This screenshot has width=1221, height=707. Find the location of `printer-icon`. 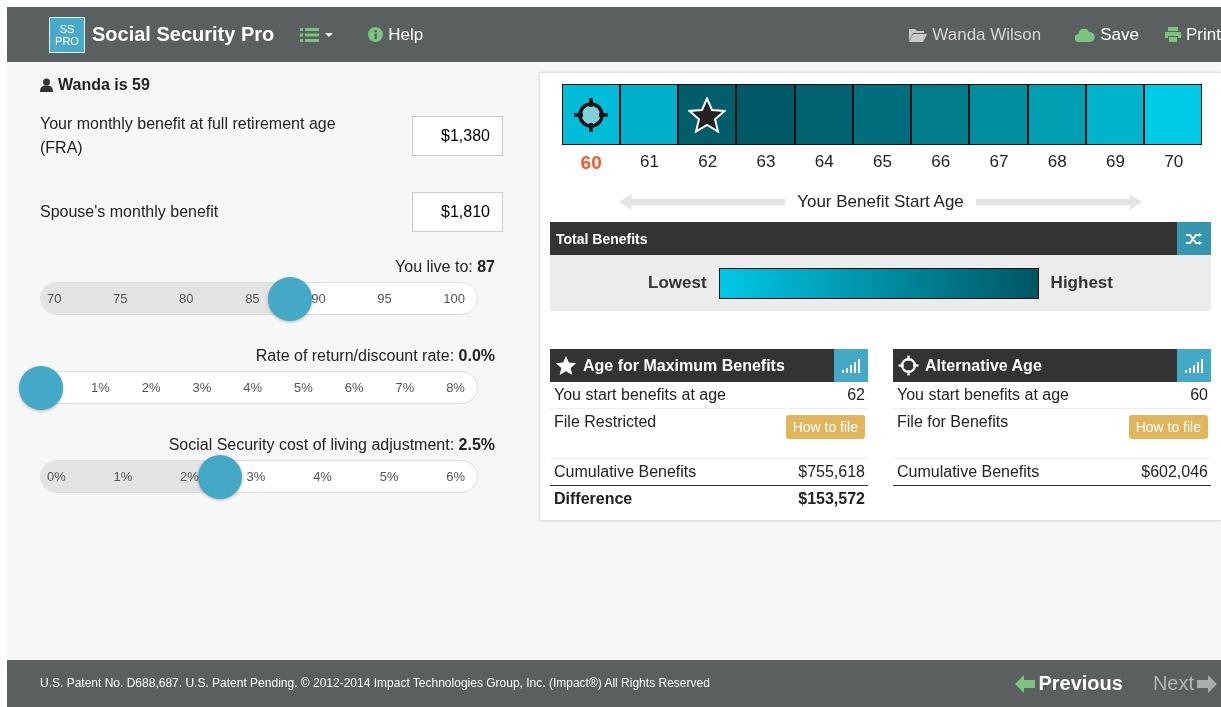

printer-icon is located at coordinates (1173, 34).